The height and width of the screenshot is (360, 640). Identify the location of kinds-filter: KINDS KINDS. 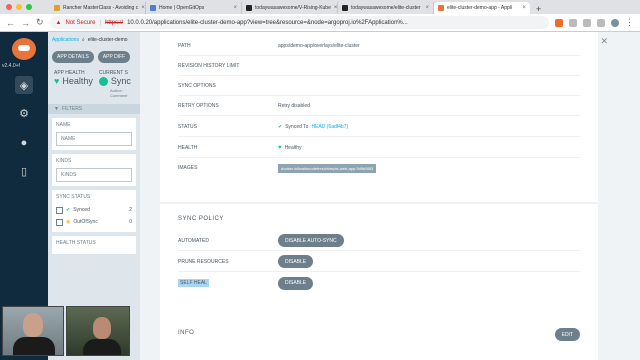
(94, 170).